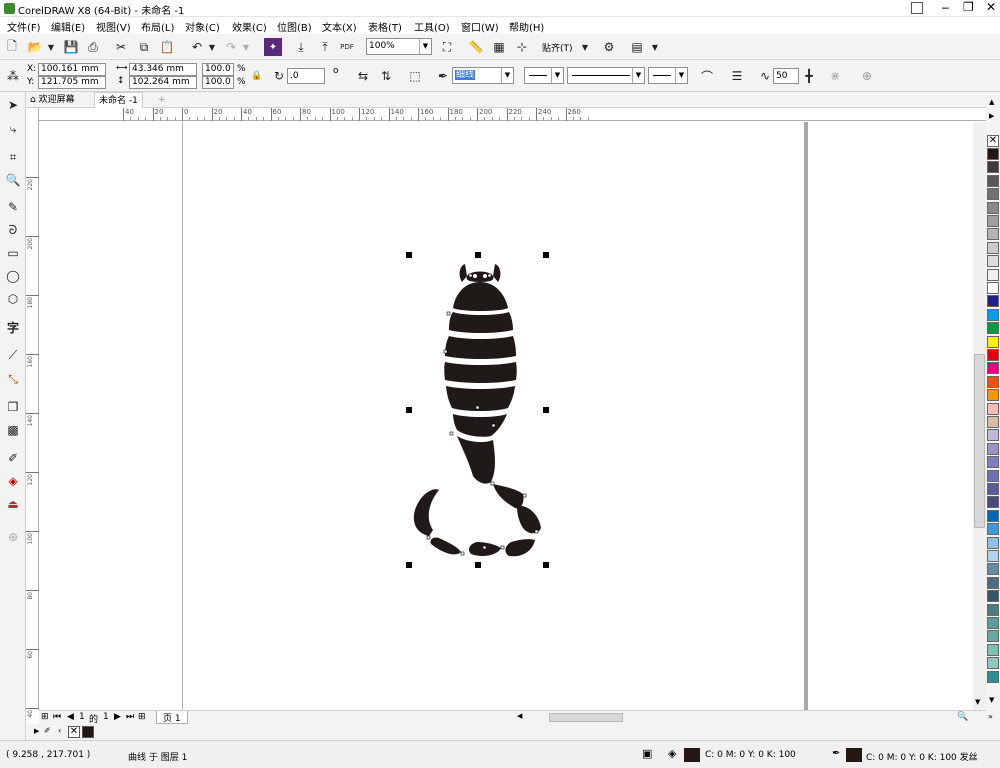 The width and height of the screenshot is (1000, 768). Describe the element at coordinates (480, 410) in the screenshot. I see `scorpion-artwork` at that location.